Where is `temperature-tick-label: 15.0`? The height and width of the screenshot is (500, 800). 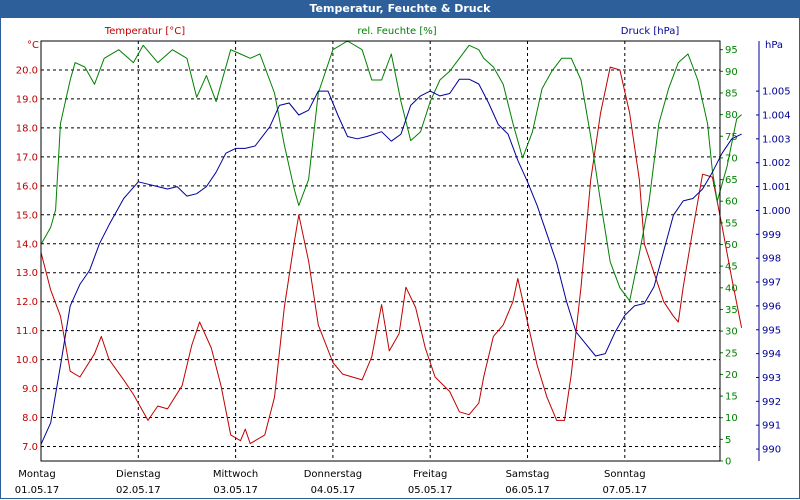 temperature-tick-label: 15.0 is located at coordinates (27, 215).